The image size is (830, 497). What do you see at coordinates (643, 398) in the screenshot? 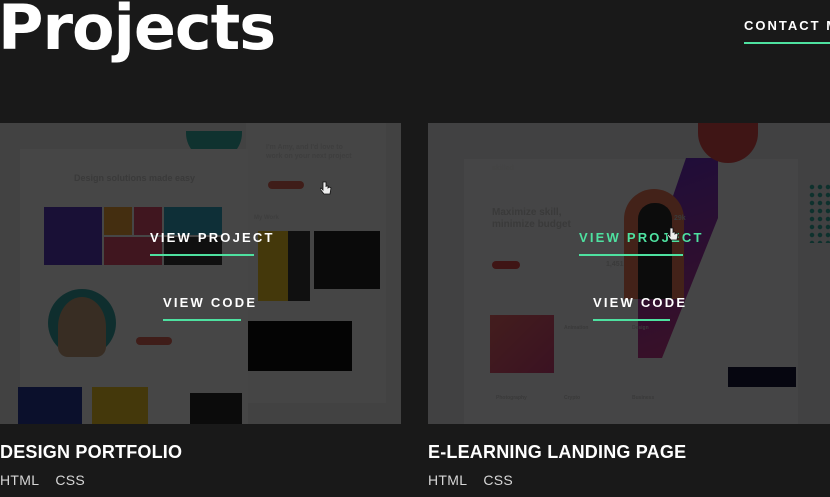
I see `thumbnail-card-label: Business` at bounding box center [643, 398].